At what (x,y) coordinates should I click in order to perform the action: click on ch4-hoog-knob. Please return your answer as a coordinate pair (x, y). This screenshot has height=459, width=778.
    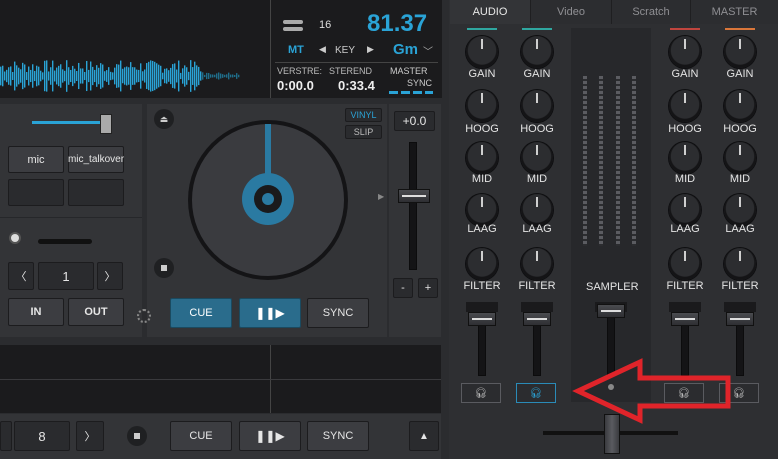
    Looking at the image, I should click on (740, 106).